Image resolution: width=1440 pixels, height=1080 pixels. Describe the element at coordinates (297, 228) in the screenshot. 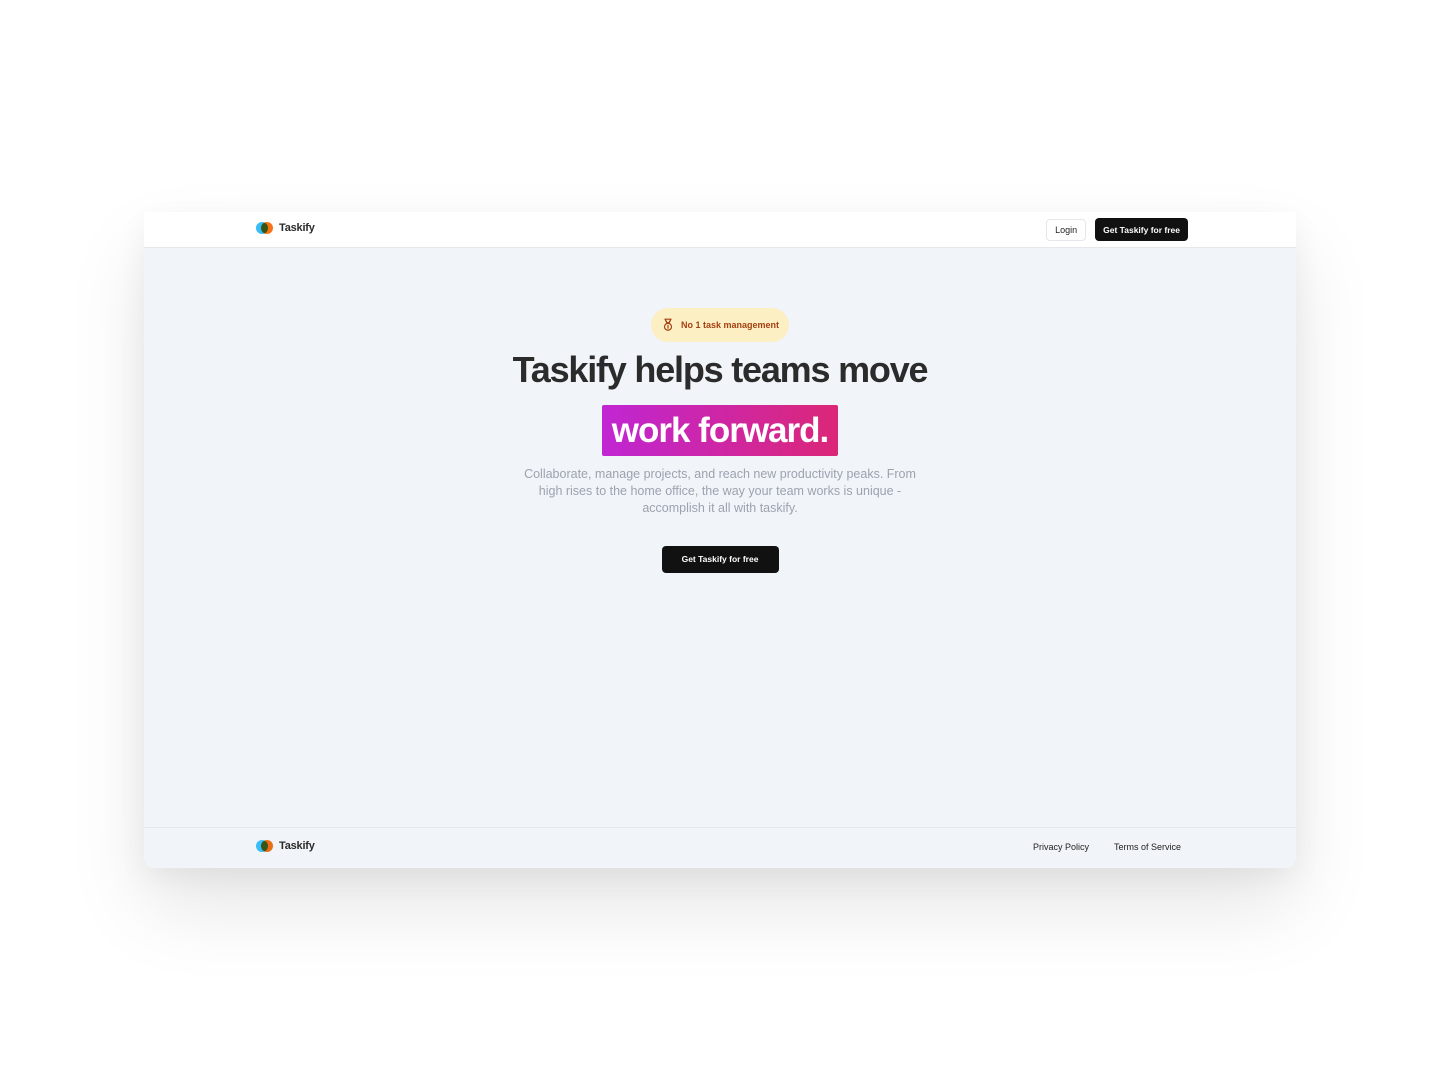

I see `brand-name: Taskify` at that location.